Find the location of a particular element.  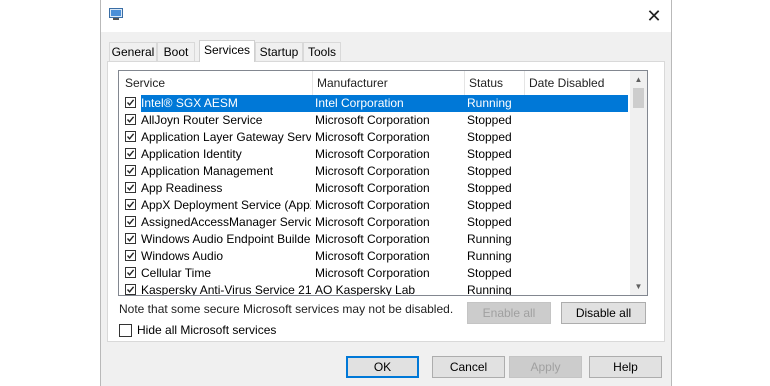

tab-general: General is located at coordinates (133, 51).